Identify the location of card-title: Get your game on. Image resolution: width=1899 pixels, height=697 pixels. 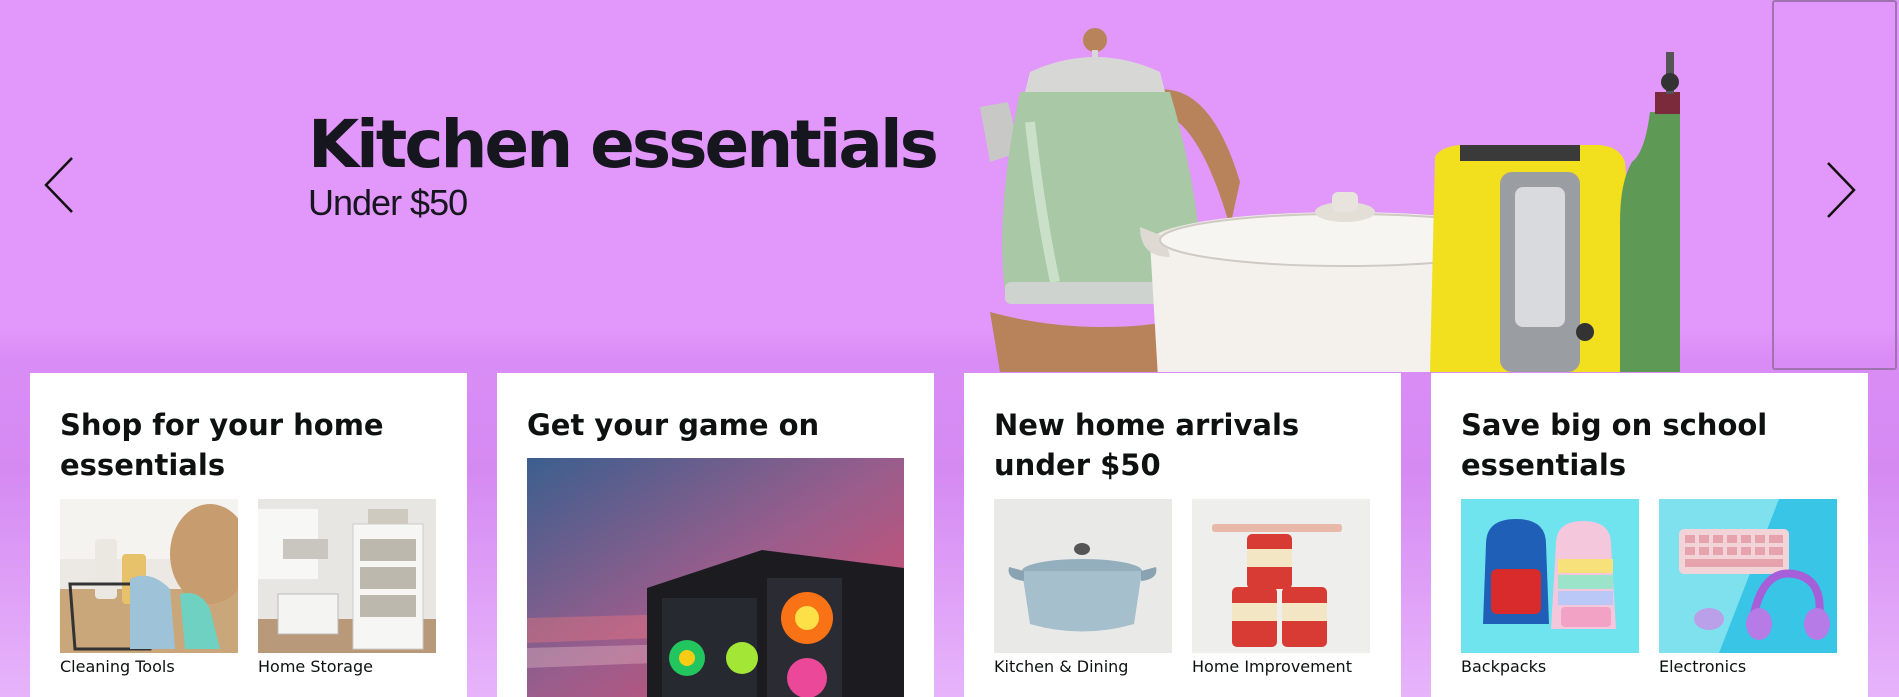
(720, 425).